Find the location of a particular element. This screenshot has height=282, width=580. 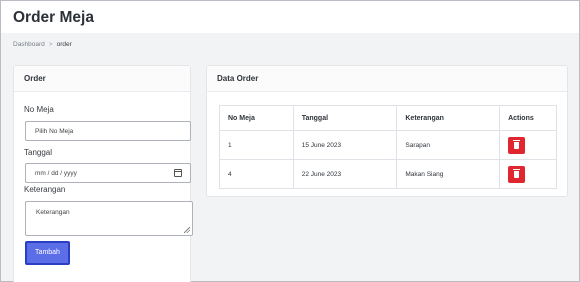

resize-grip-icon is located at coordinates (187, 230).